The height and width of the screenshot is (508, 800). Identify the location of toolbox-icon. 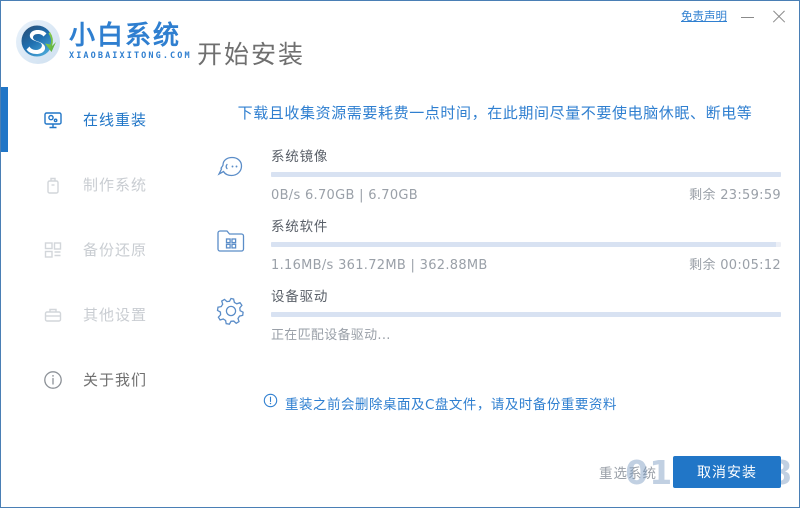
(53, 315).